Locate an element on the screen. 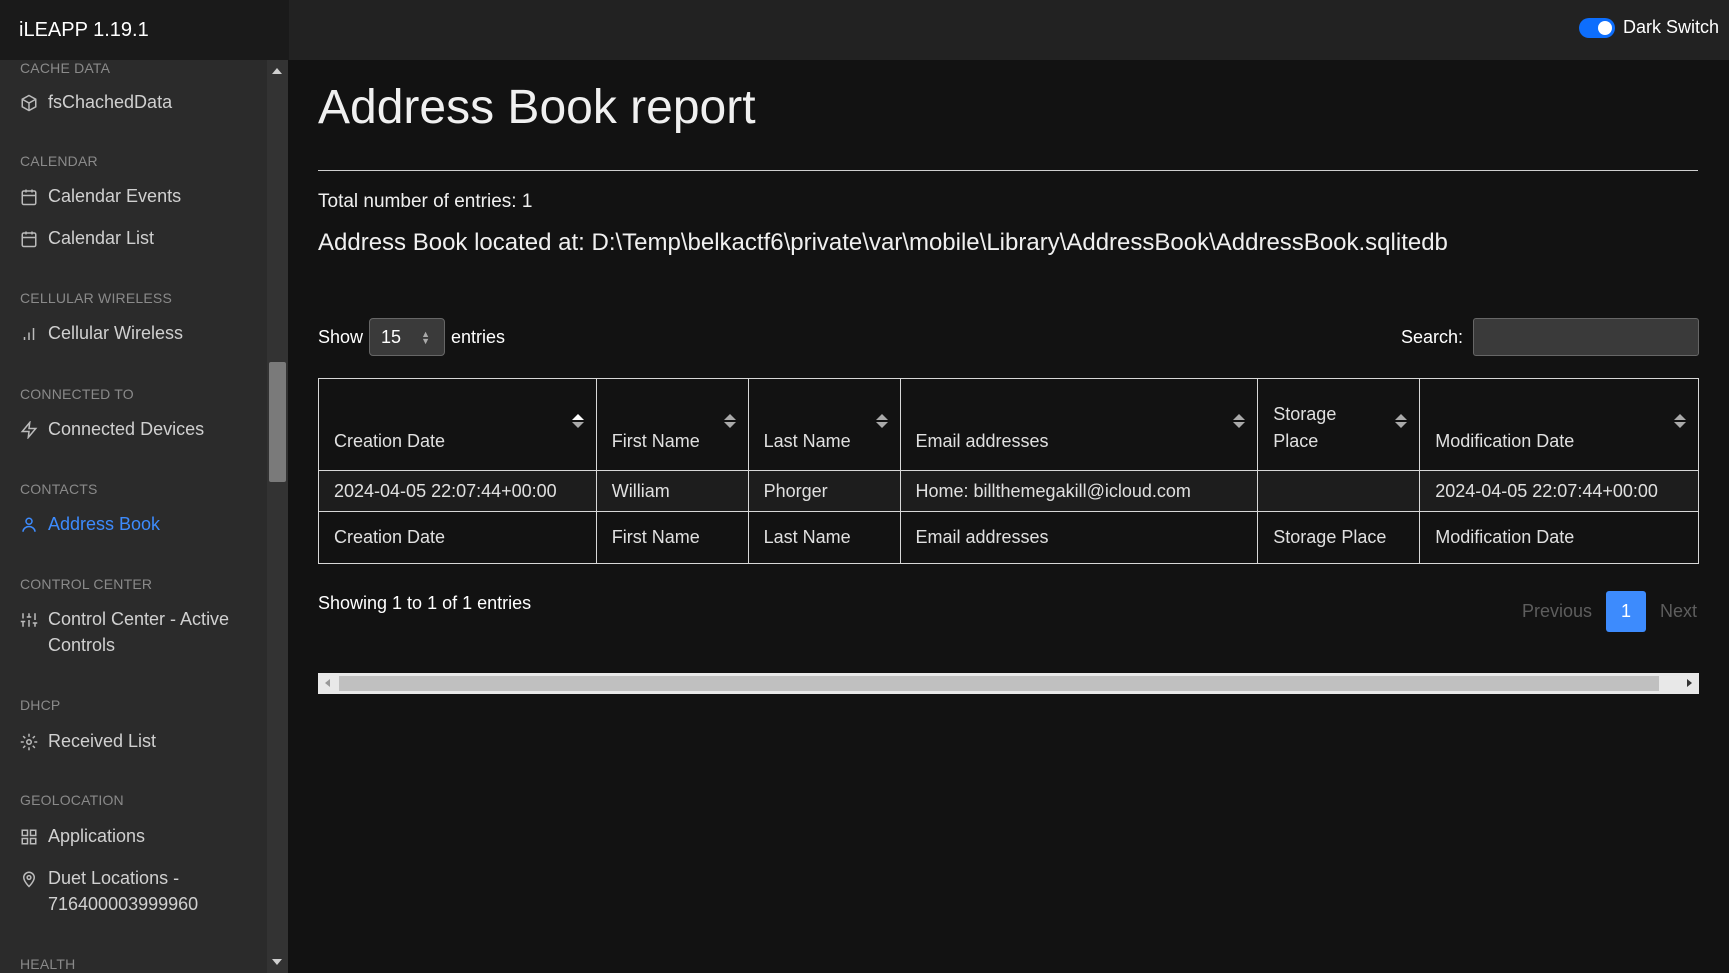 The height and width of the screenshot is (973, 1729). show-label: Show is located at coordinates (341, 336).